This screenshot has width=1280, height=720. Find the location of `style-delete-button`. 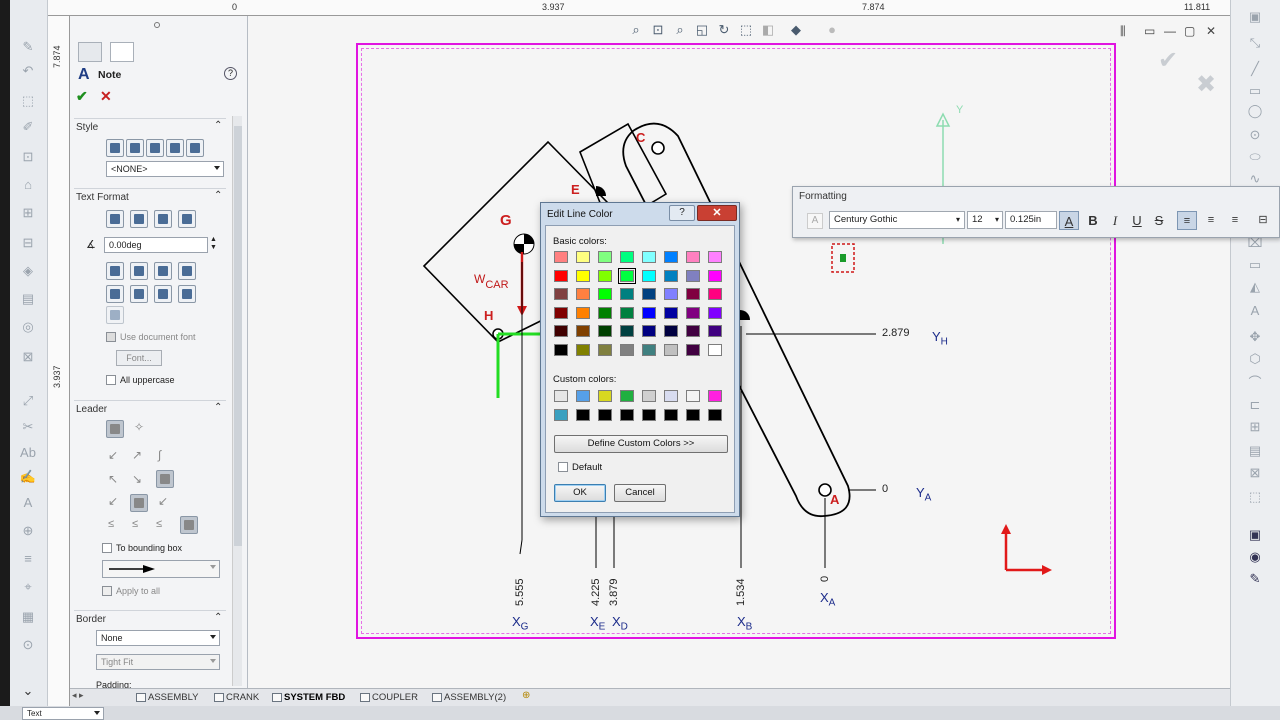

style-delete-button is located at coordinates (155, 148).